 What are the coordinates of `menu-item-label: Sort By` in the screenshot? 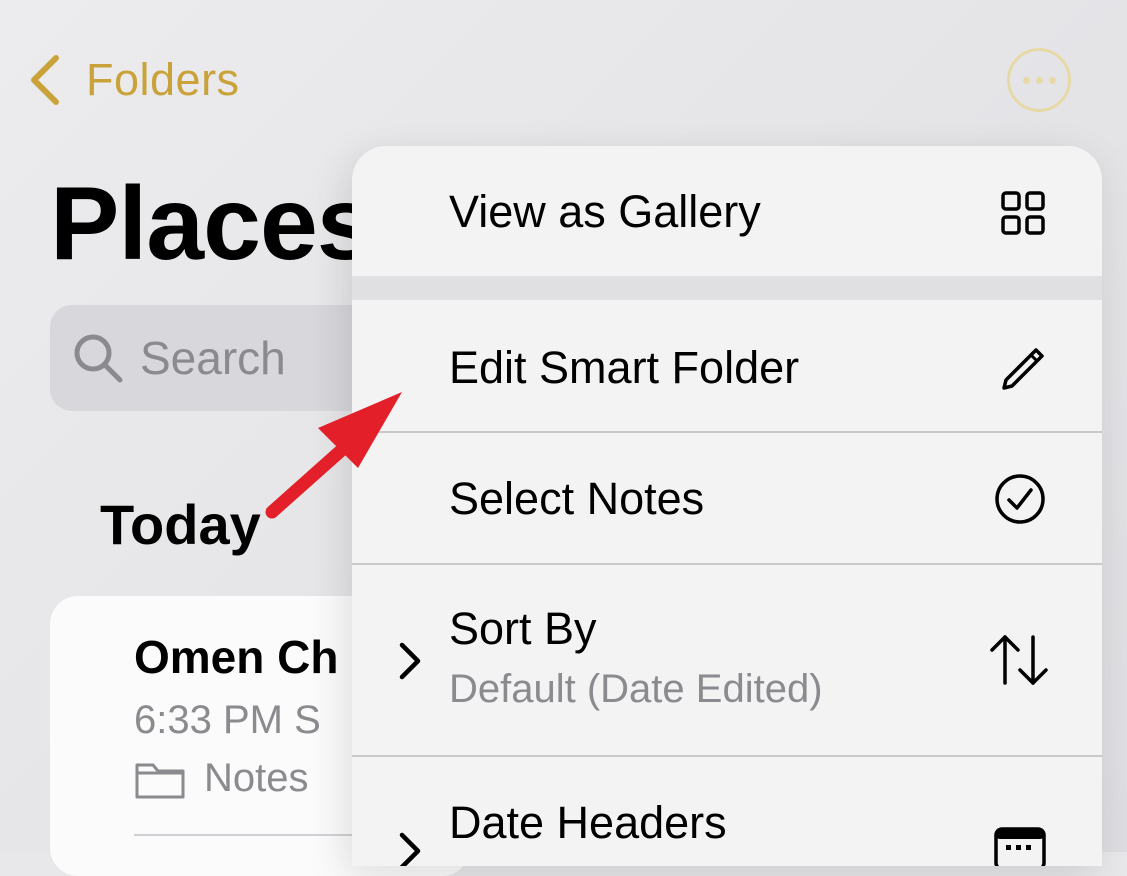 It's located at (523, 628).